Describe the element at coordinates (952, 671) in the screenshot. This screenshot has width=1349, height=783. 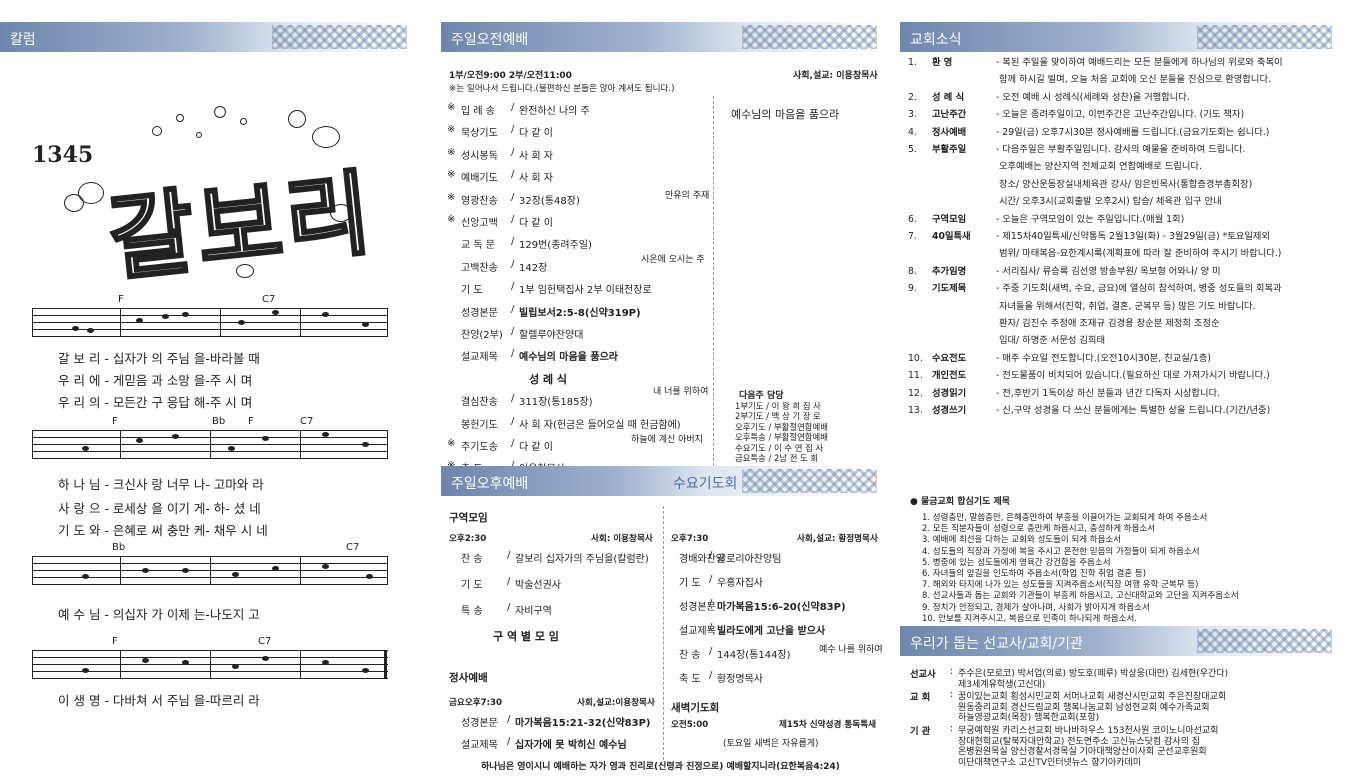
I see `mission-colon: :` at that location.